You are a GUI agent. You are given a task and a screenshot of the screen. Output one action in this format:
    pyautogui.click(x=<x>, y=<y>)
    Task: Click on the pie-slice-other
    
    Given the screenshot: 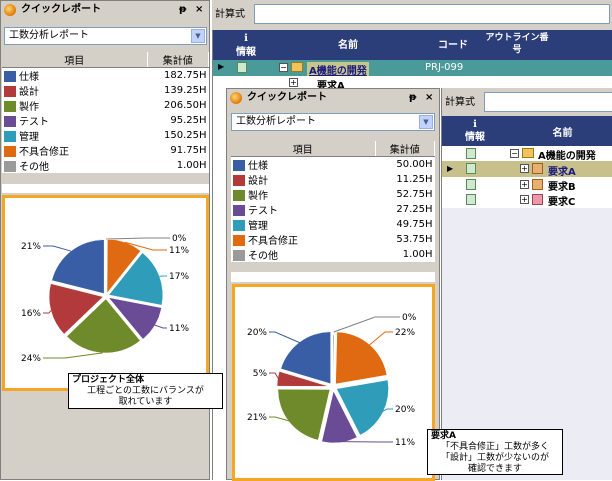 What is the action you would take?
    pyautogui.click(x=333, y=361)
    